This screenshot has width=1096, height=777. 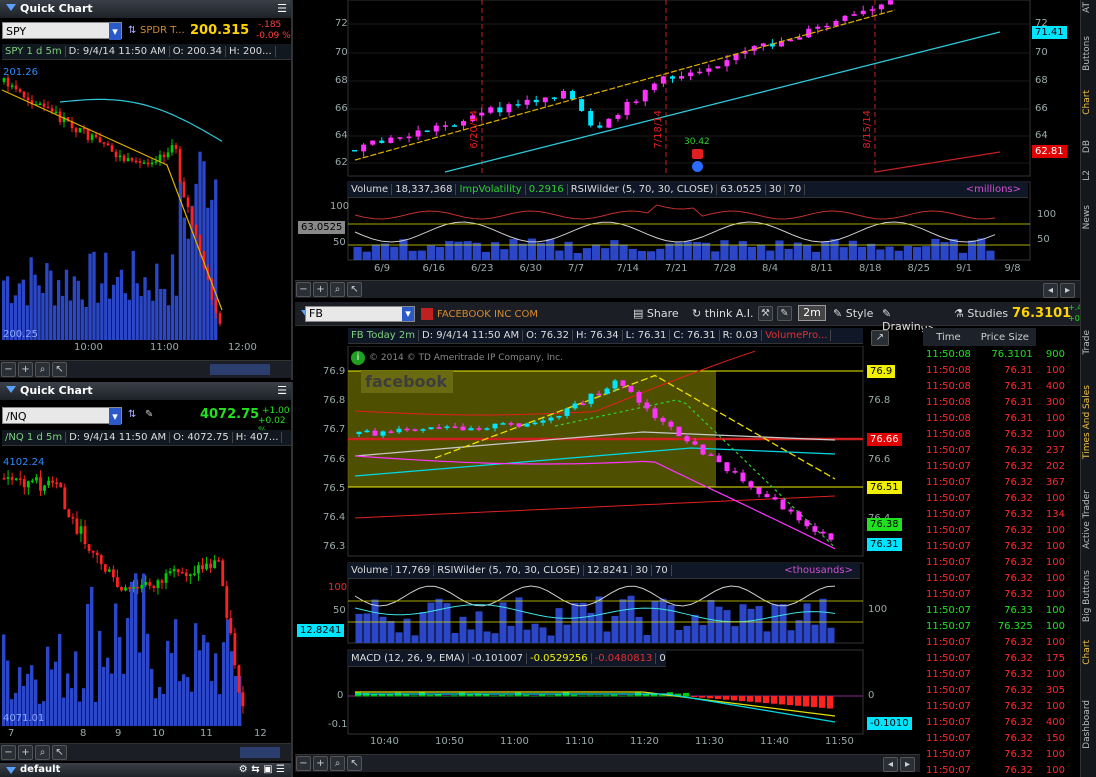 What do you see at coordinates (1089, 53) in the screenshot?
I see `sidebar-tab-buttons: Buttons` at bounding box center [1089, 53].